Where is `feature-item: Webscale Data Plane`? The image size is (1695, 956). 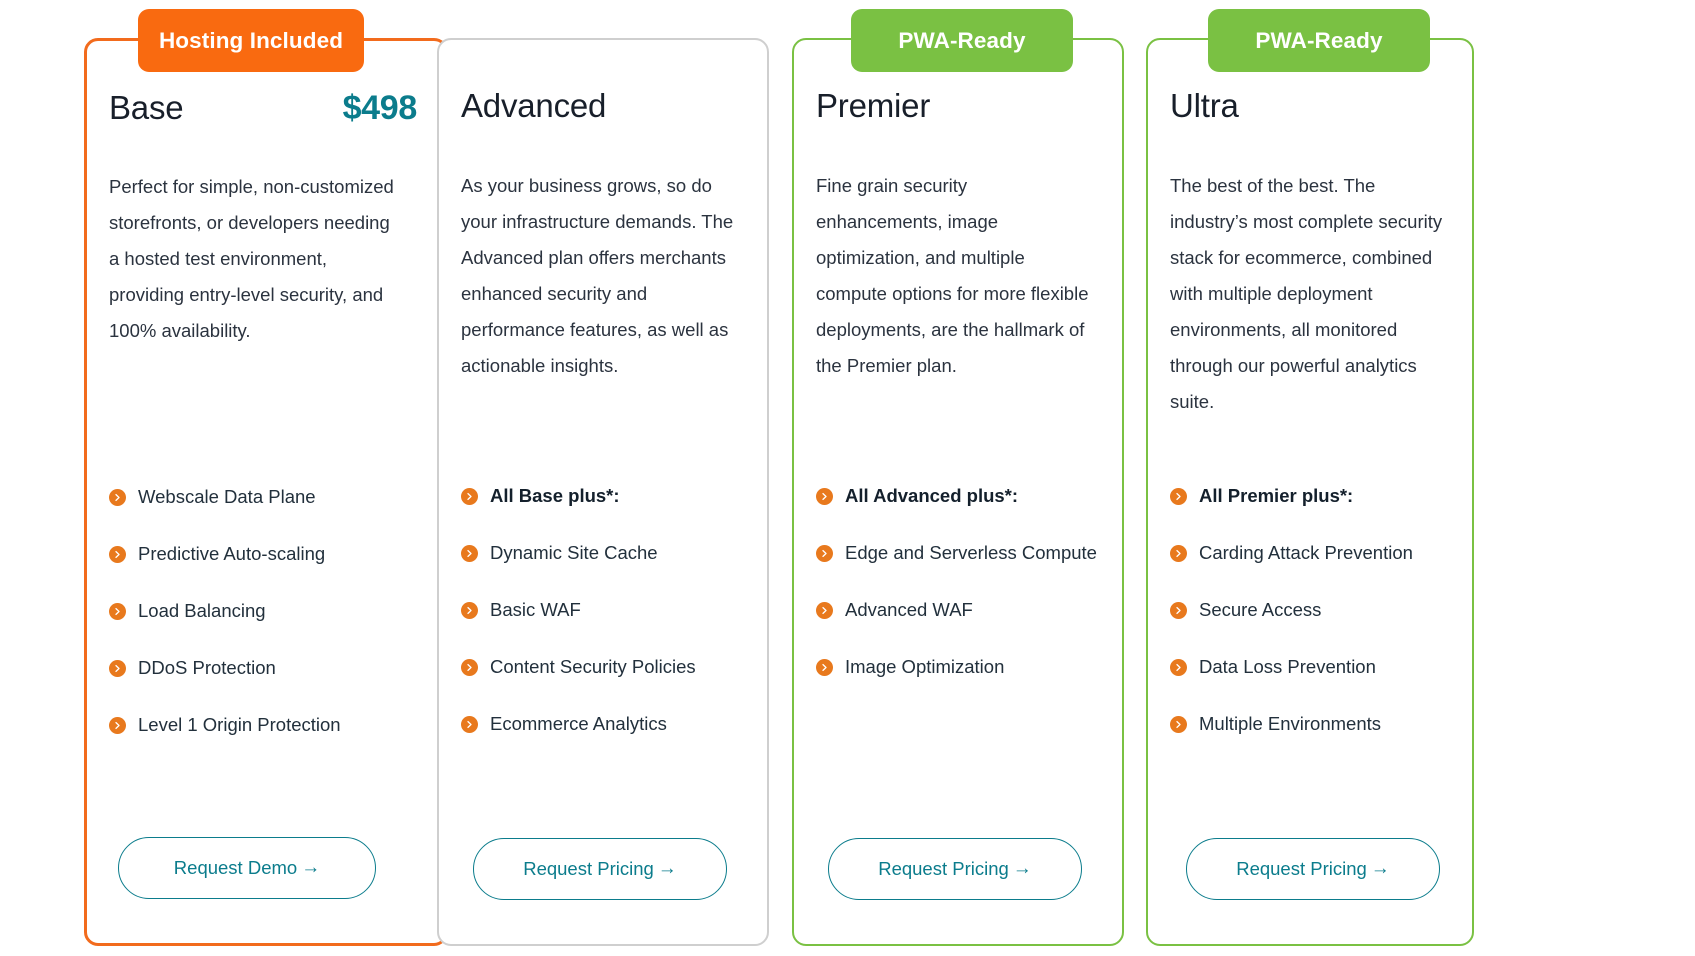
feature-item: Webscale Data Plane is located at coordinates (265, 497).